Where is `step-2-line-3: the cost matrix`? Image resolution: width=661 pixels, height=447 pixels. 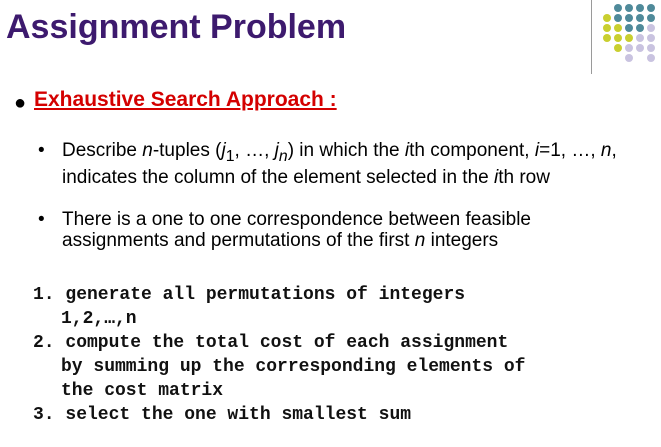 step-2-line-3: the cost matrix is located at coordinates (142, 391).